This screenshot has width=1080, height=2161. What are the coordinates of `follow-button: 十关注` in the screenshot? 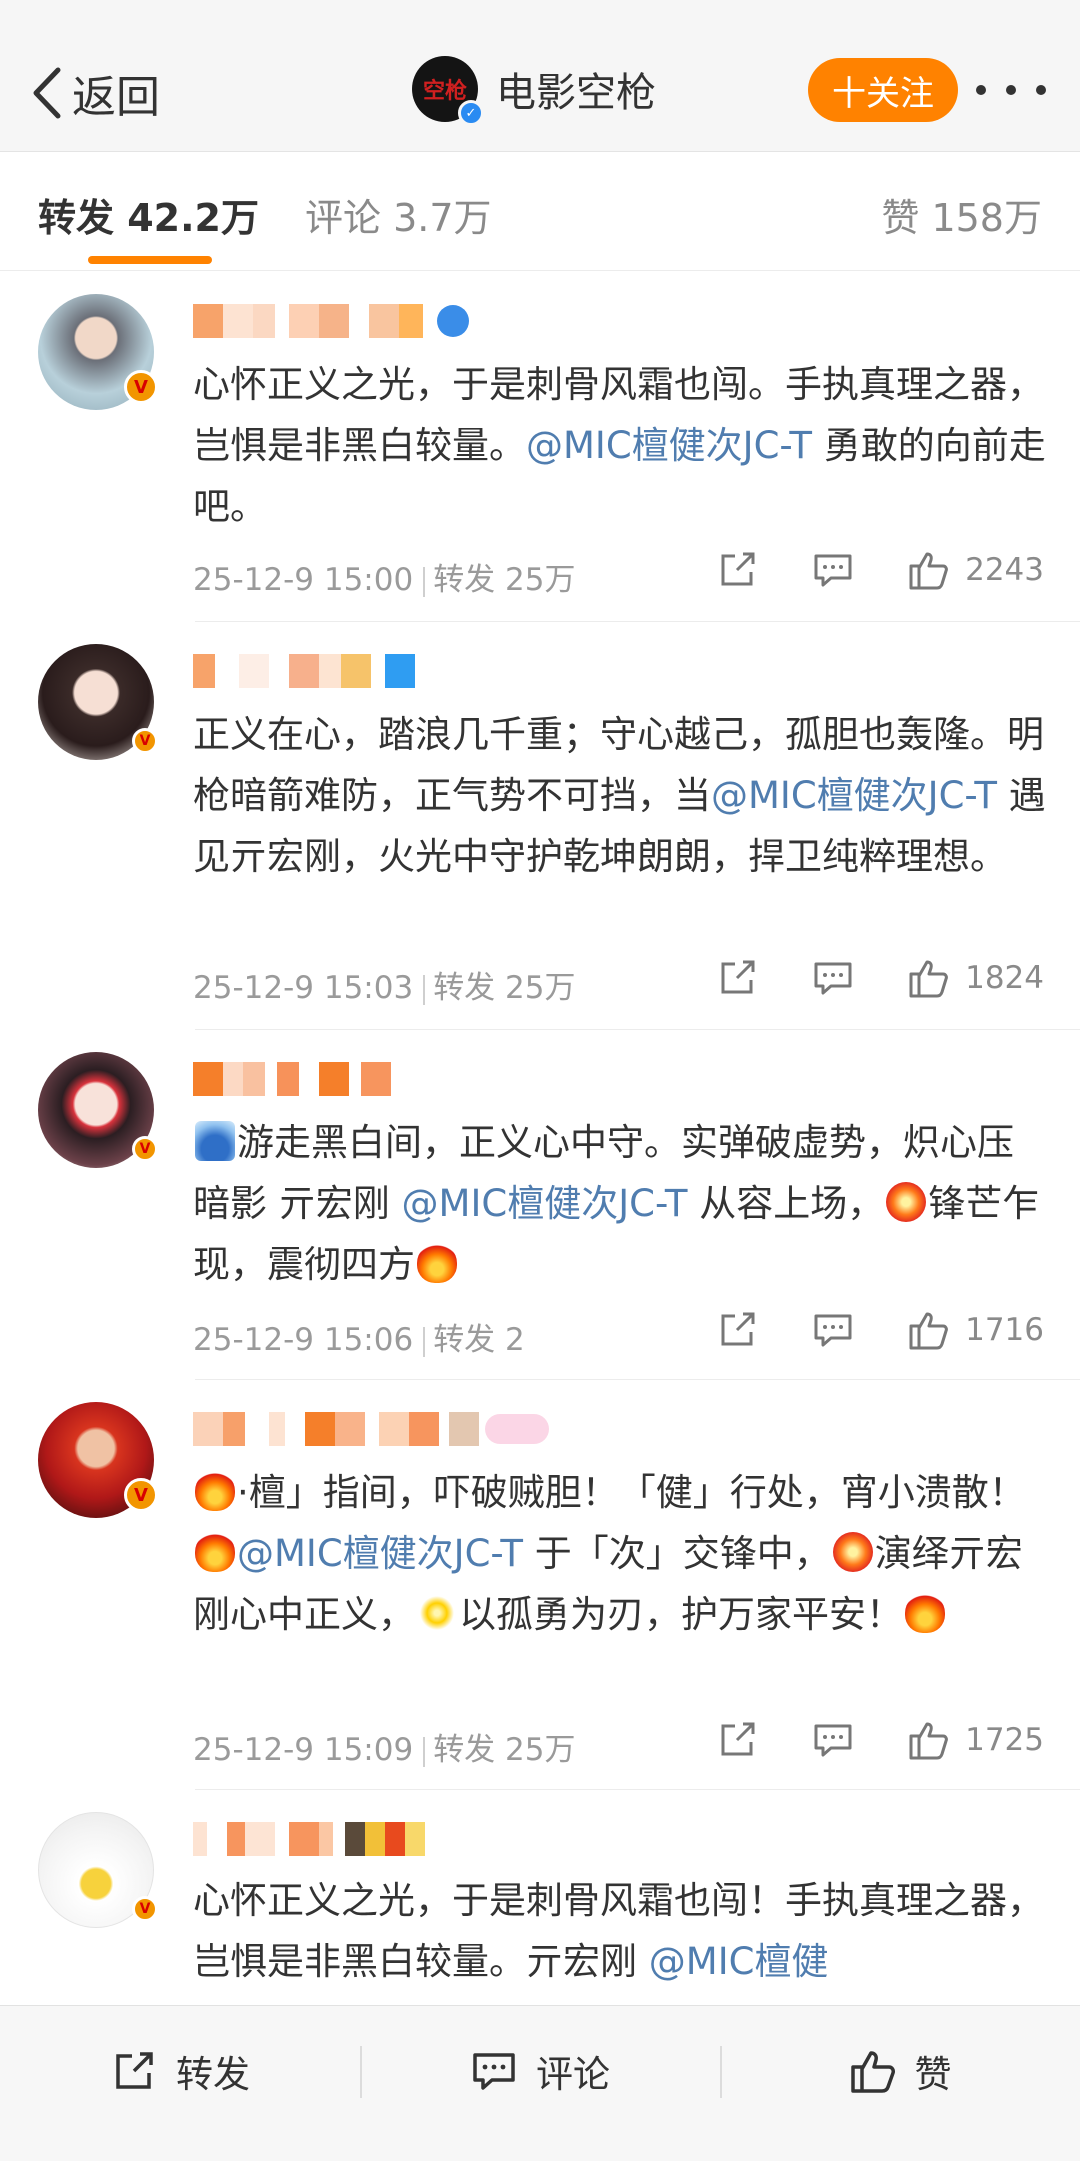 It's located at (883, 90).